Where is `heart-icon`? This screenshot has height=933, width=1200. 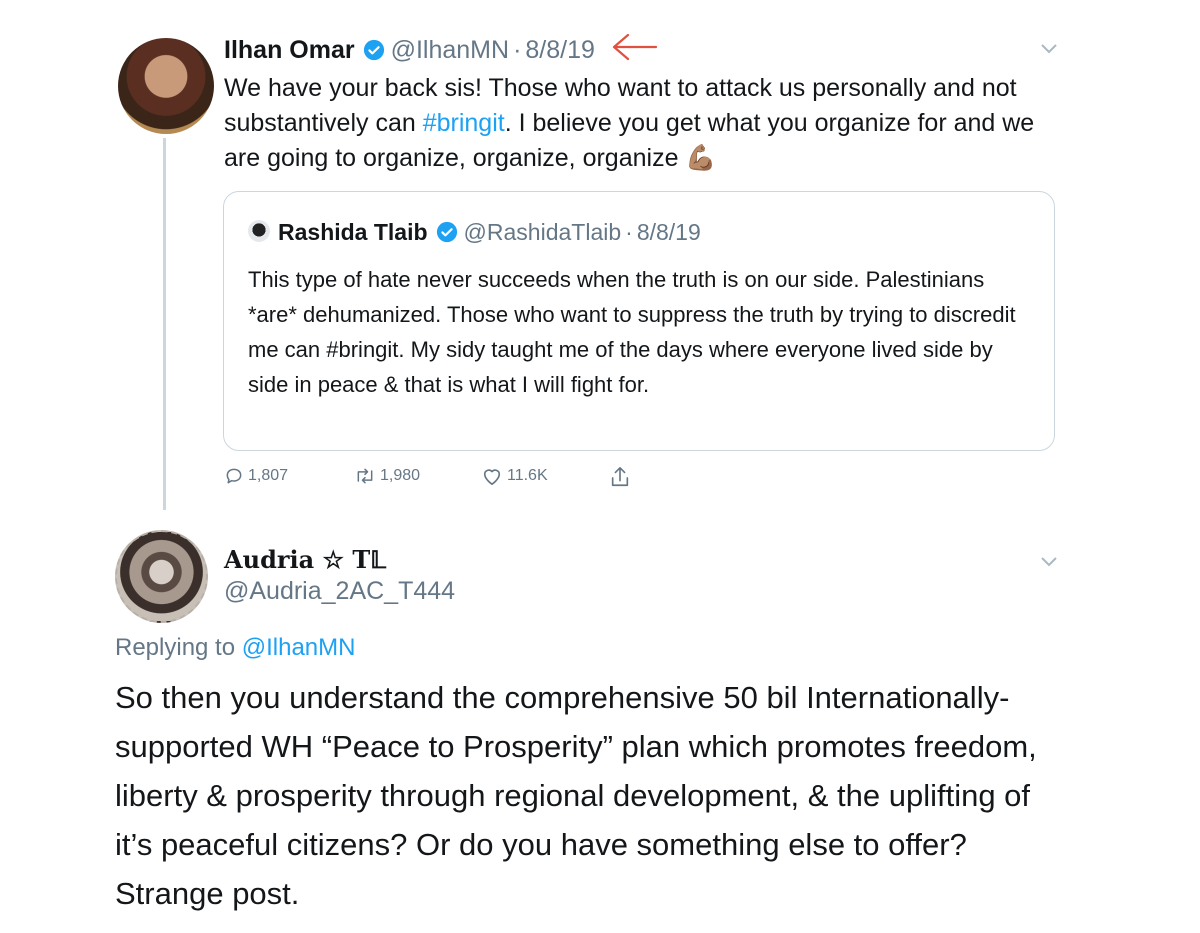
heart-icon is located at coordinates (492, 477).